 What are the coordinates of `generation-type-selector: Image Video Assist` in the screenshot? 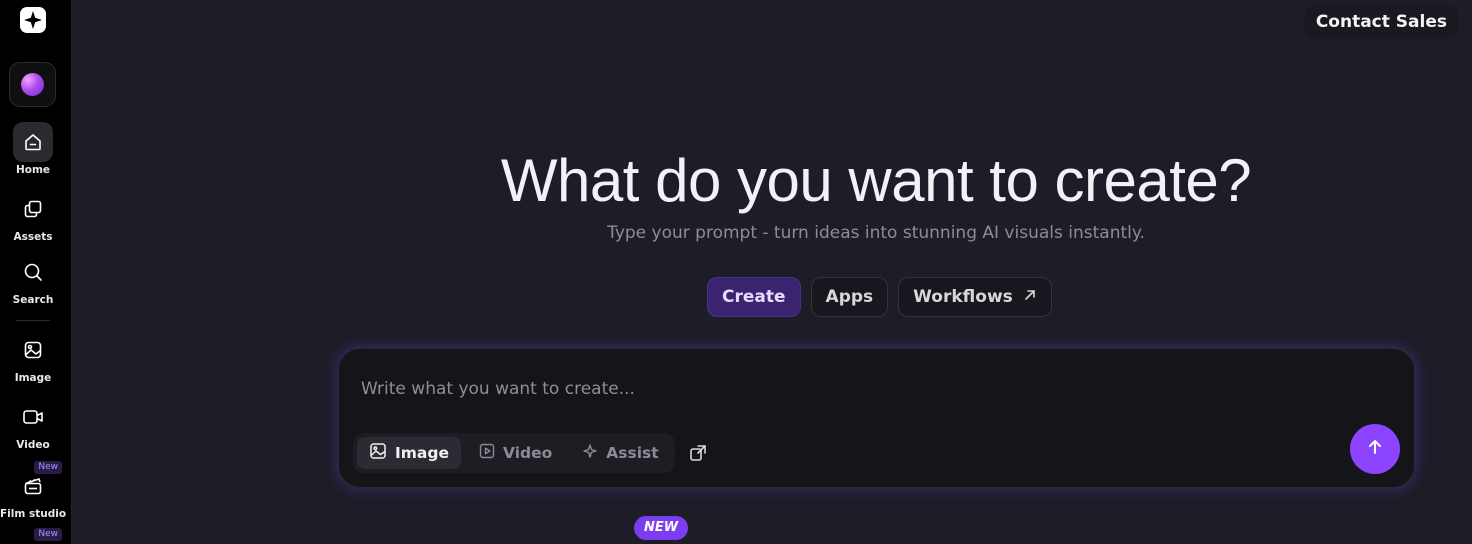 It's located at (514, 453).